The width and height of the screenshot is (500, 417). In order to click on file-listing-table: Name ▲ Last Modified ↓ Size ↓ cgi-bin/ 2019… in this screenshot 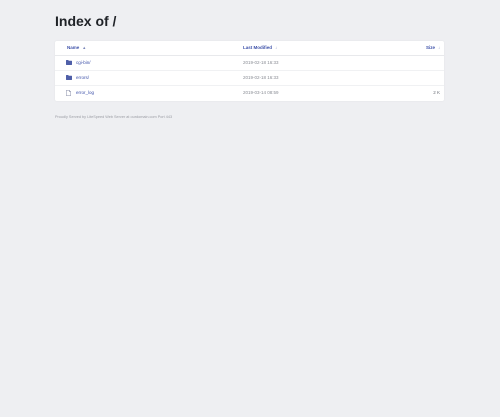, I will do `click(249, 71)`.